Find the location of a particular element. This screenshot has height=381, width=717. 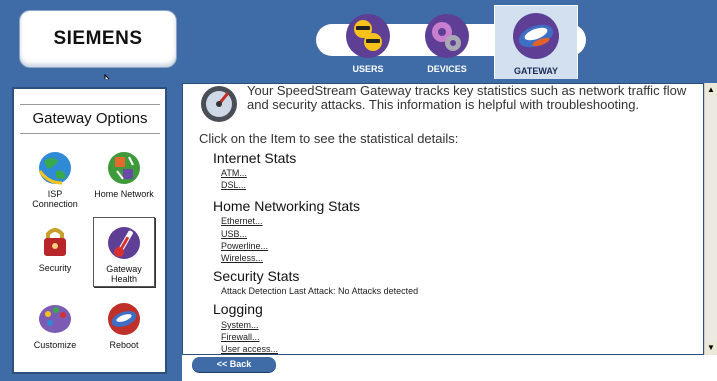

tab-devices-label: DEVICES is located at coordinates (447, 69).